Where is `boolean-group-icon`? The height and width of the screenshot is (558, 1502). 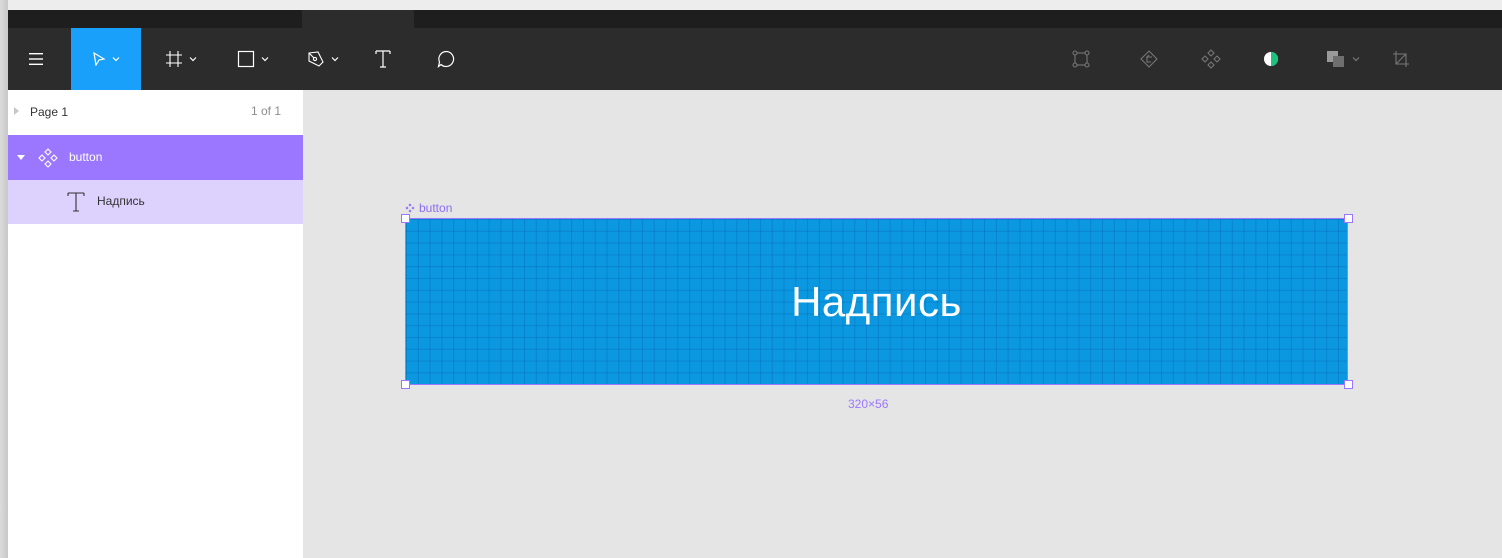 boolean-group-icon is located at coordinates (1335, 59).